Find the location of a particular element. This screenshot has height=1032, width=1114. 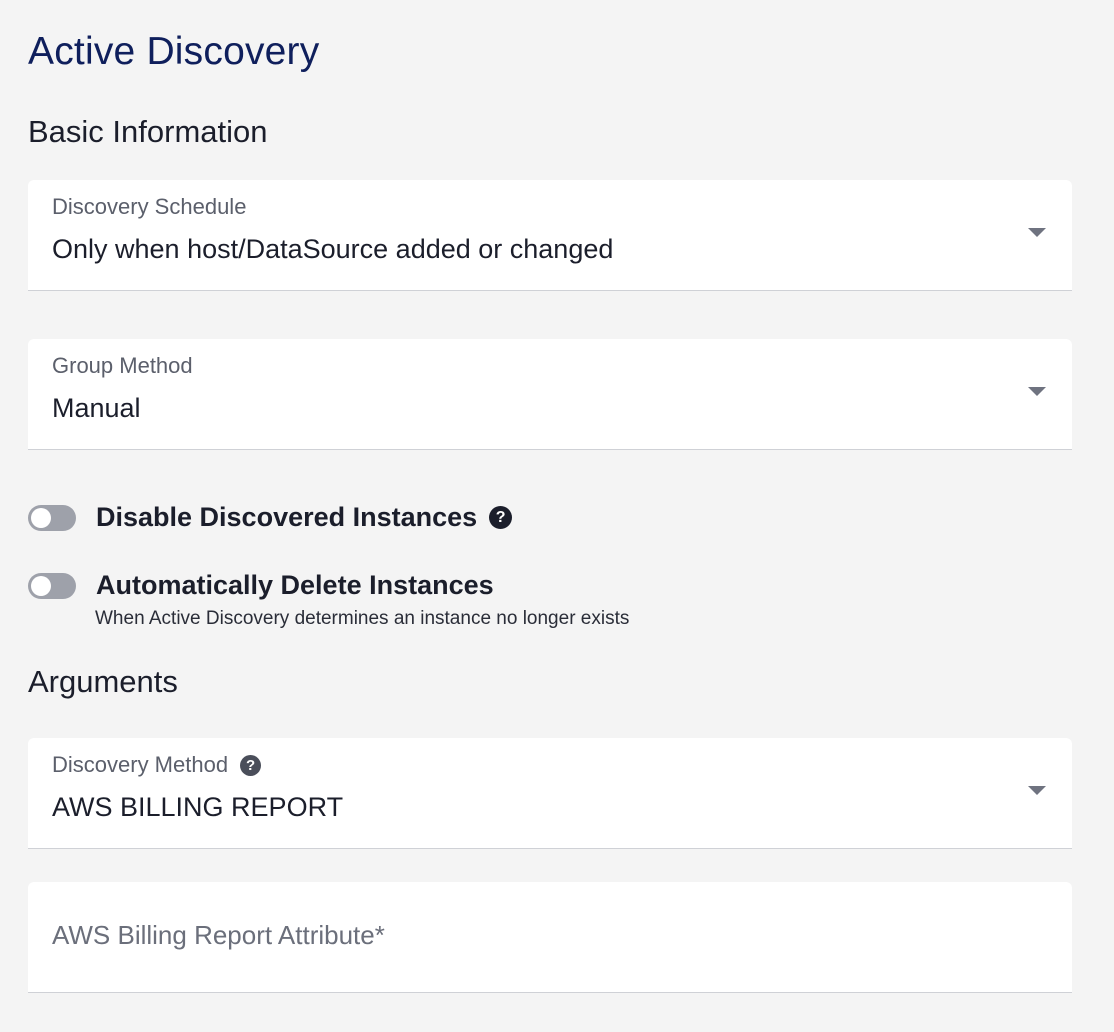

page-title: Active Discovery is located at coordinates (174, 51).